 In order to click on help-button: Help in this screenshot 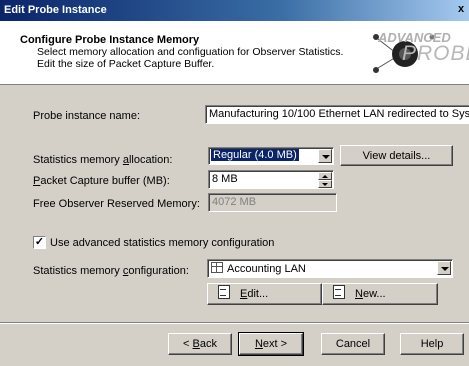, I will do `click(432, 344)`.